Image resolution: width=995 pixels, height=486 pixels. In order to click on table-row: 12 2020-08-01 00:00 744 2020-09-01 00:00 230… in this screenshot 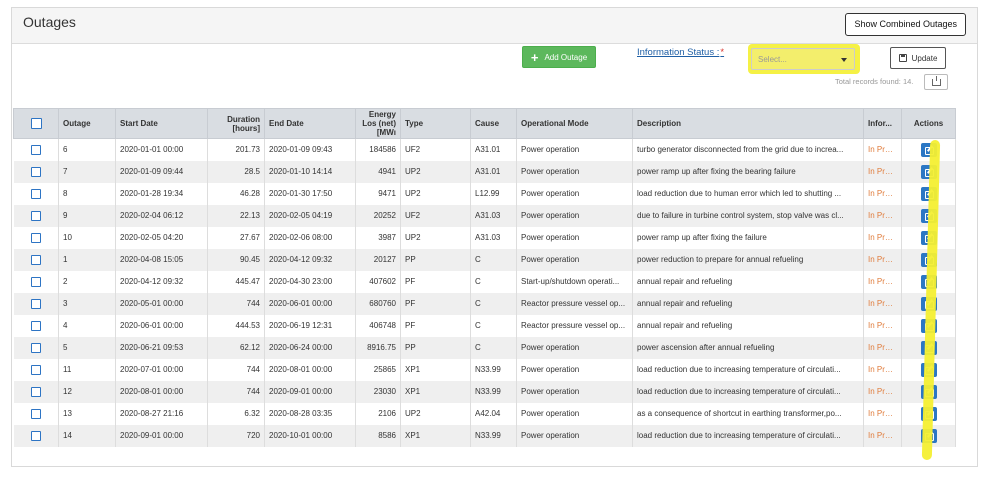, I will do `click(484, 391)`.